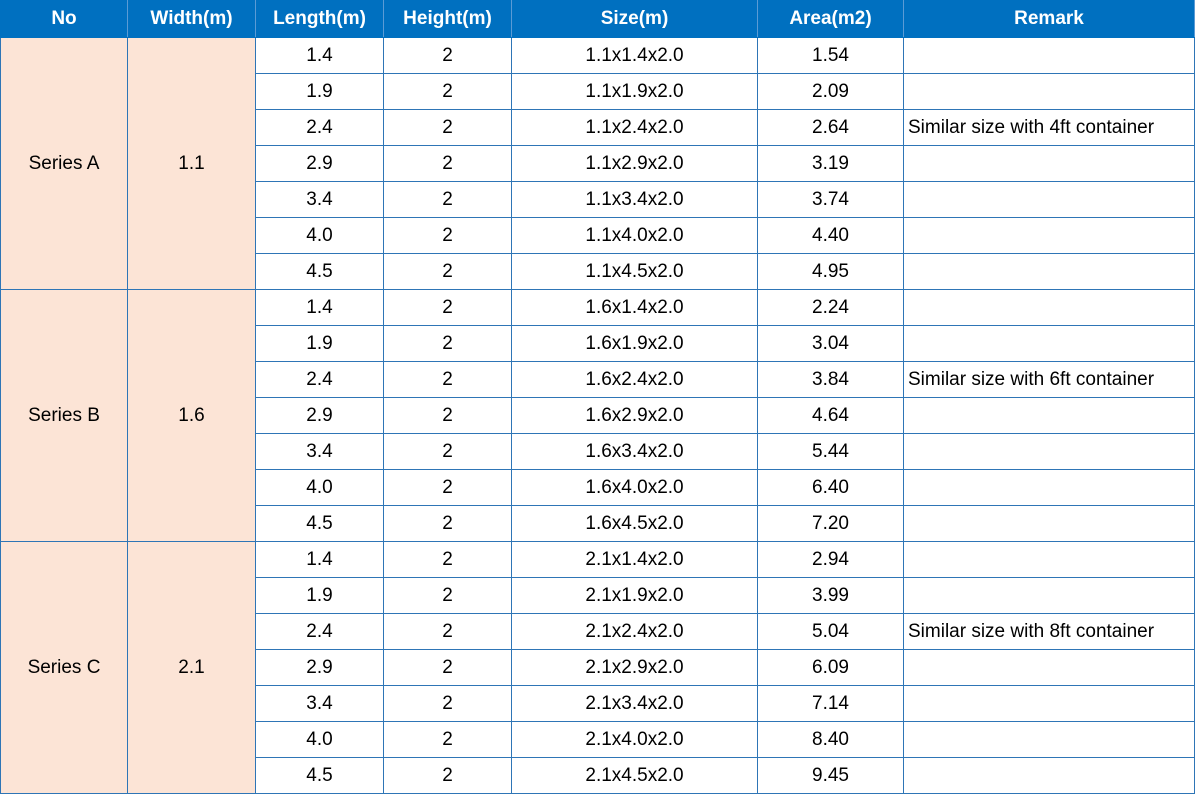 Image resolution: width=1196 pixels, height=796 pixels. I want to click on area-cell: 1.54, so click(830, 55).